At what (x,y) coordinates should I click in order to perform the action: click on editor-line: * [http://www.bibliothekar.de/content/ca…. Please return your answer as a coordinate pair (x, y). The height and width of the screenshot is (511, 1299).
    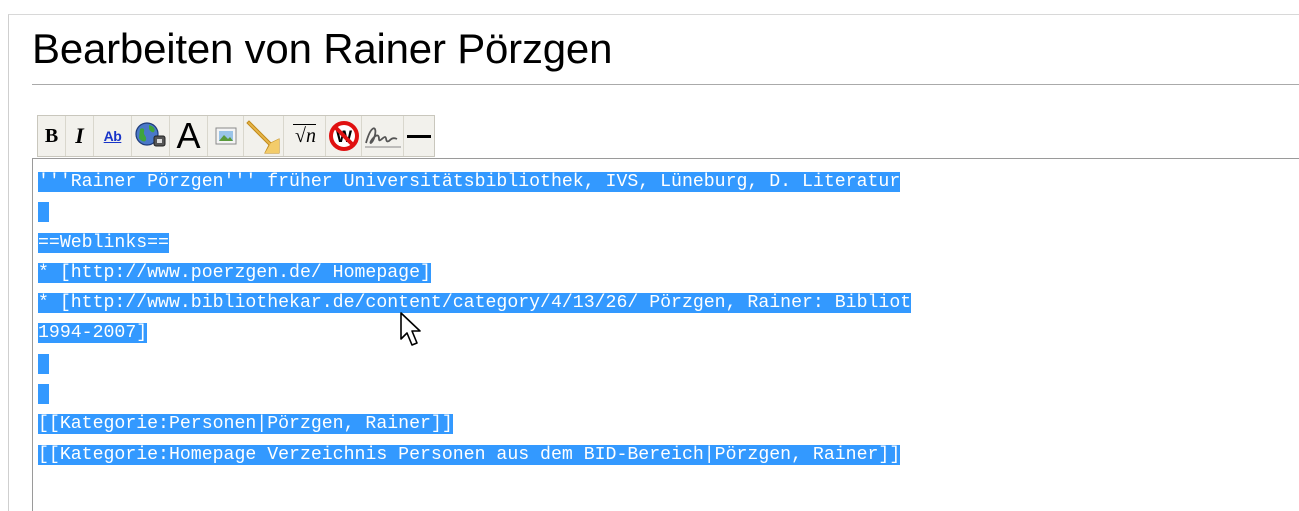
    Looking at the image, I should click on (475, 303).